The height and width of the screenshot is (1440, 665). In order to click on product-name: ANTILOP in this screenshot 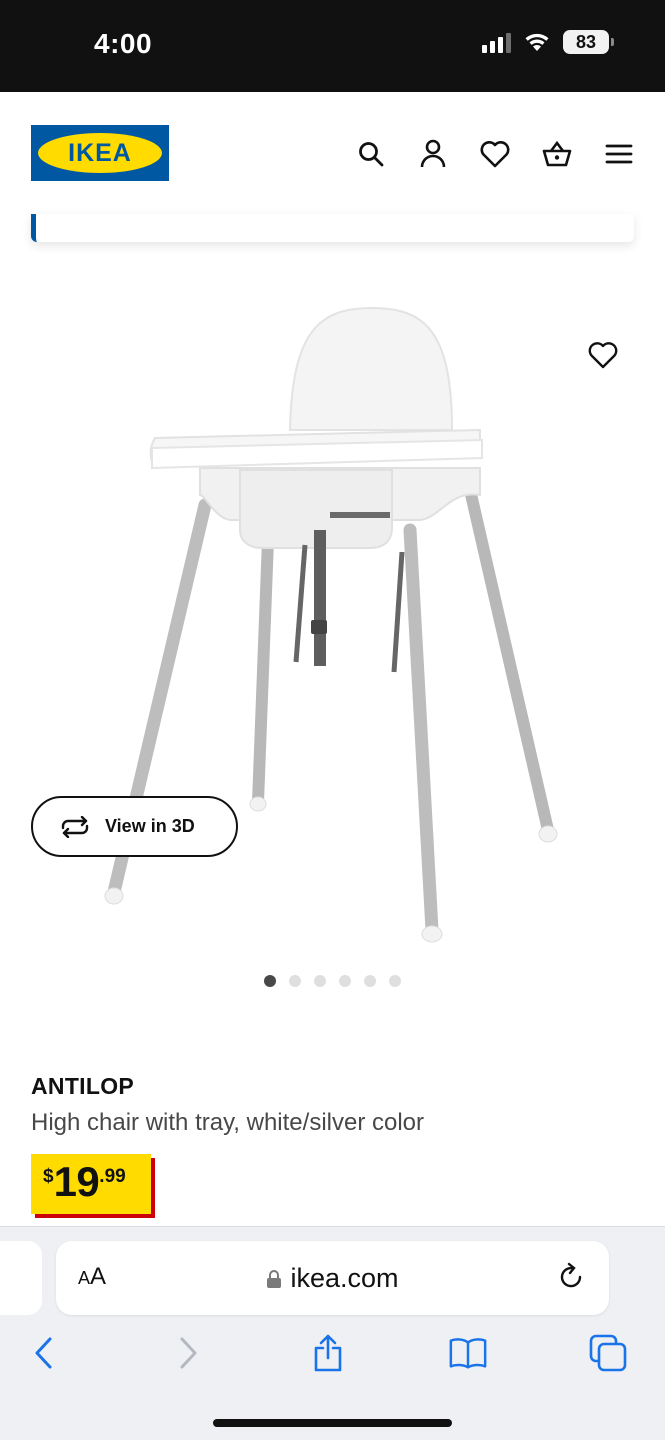, I will do `click(83, 1086)`.